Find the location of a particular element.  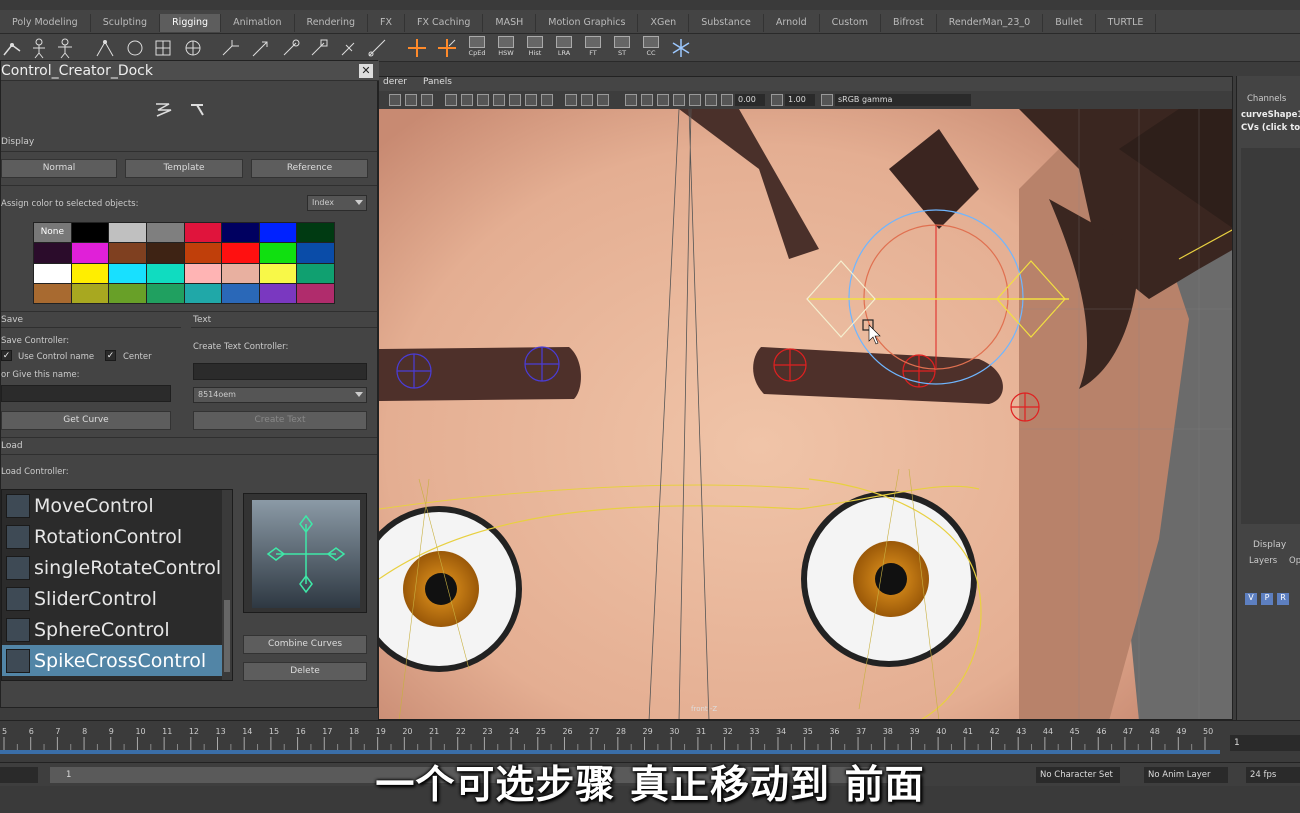

normal-button: Normal is located at coordinates (59, 168).